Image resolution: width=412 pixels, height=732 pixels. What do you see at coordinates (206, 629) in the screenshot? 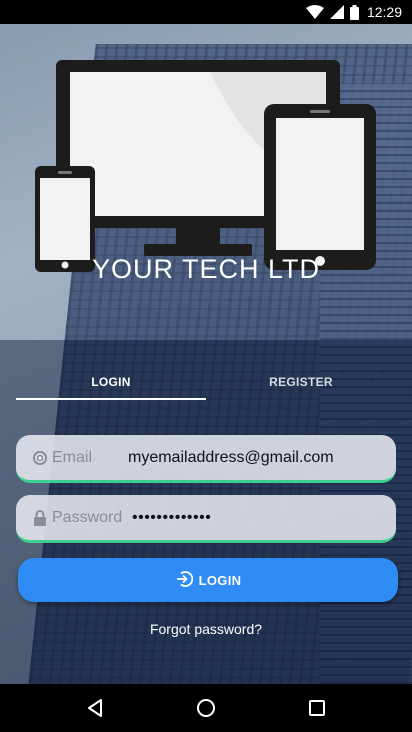
I see `forgot-password-link: Forgot password?` at bounding box center [206, 629].